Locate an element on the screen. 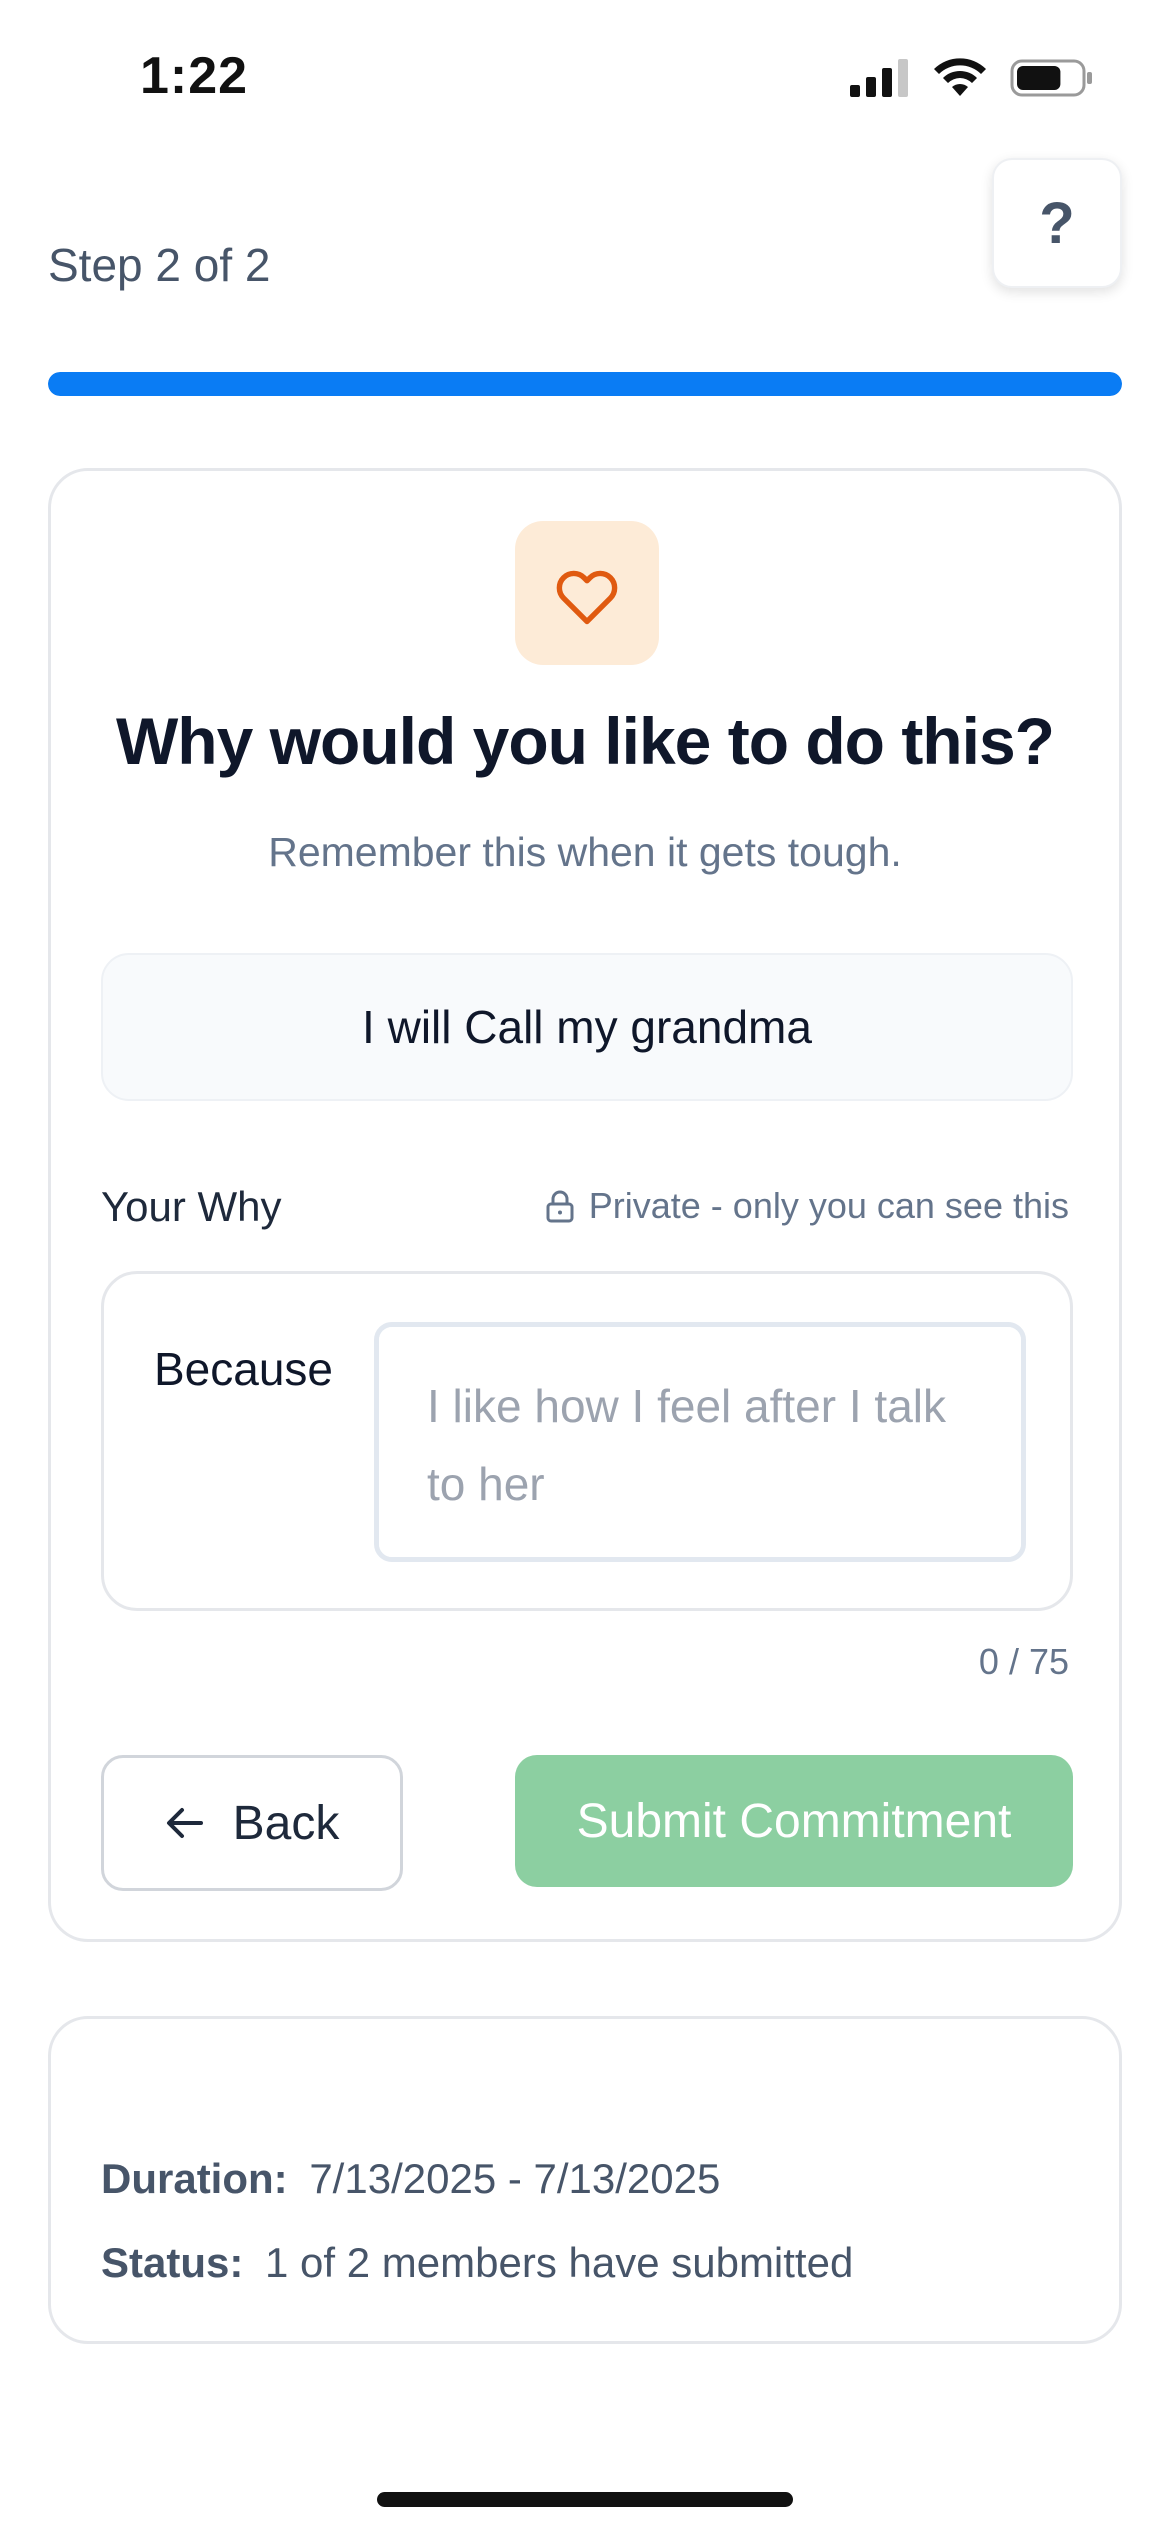 The width and height of the screenshot is (1170, 2532). status-label: Status: is located at coordinates (172, 2262).